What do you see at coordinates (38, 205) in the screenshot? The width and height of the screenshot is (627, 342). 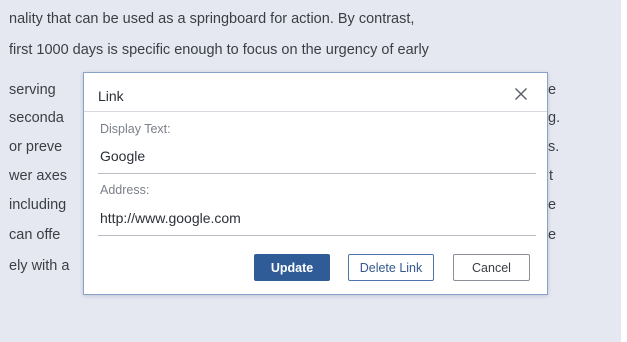 I see `document-line-text: including` at bounding box center [38, 205].